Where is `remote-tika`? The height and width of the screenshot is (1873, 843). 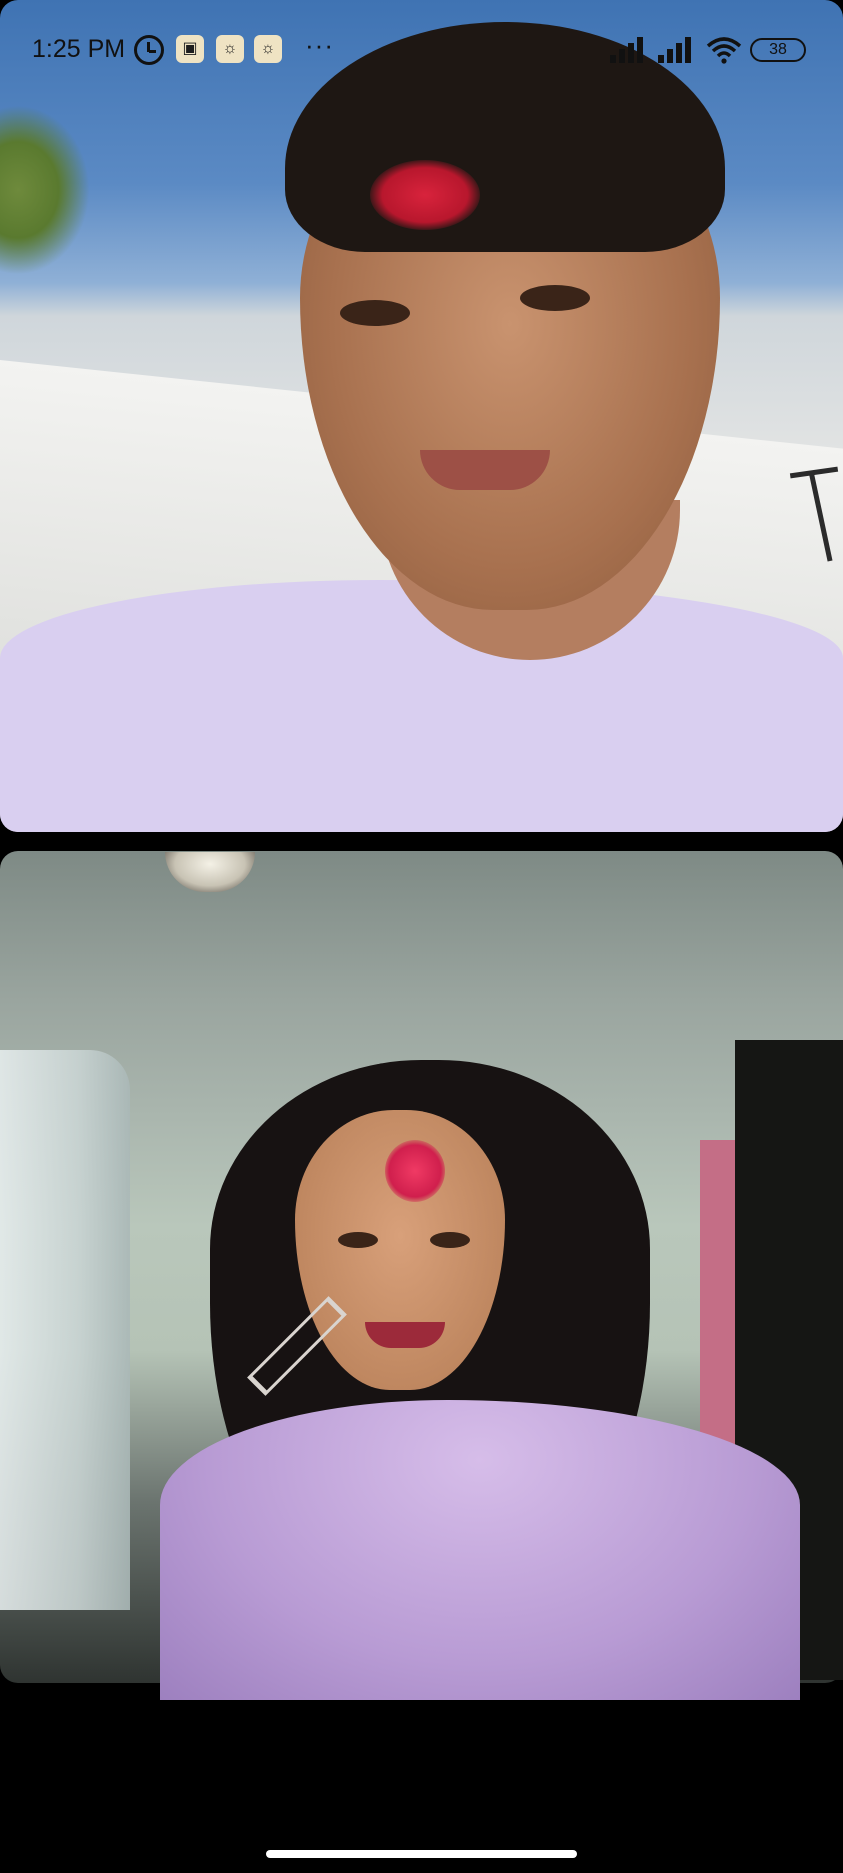 remote-tika is located at coordinates (425, 195).